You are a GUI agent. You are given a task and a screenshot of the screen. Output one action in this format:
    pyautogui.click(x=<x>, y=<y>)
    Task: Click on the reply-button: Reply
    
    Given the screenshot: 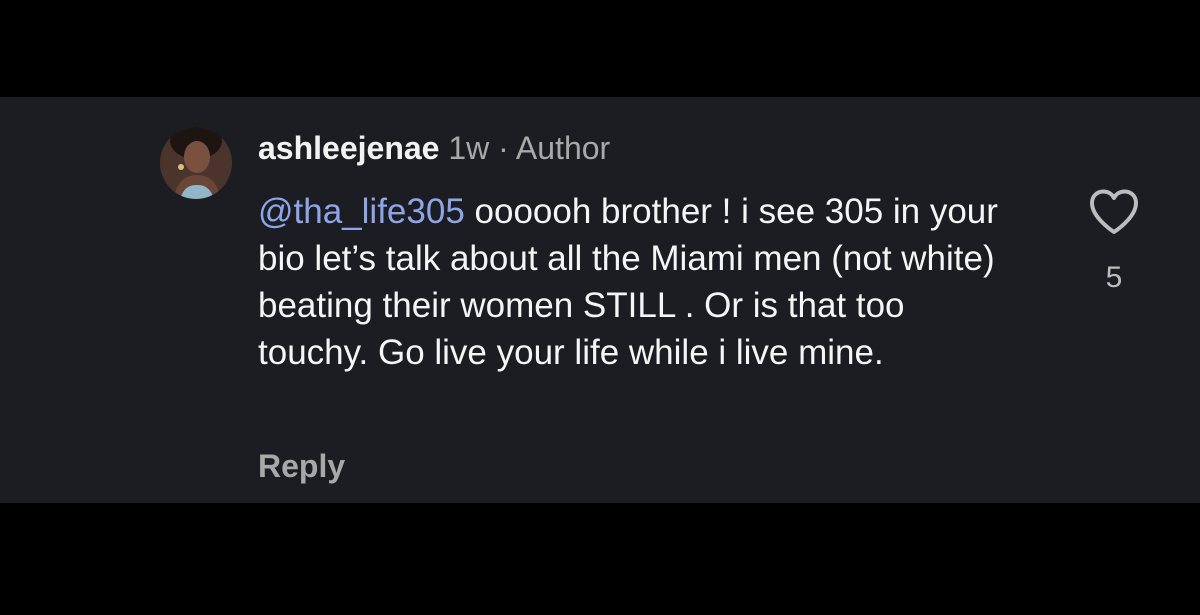 What is the action you would take?
    pyautogui.click(x=301, y=466)
    